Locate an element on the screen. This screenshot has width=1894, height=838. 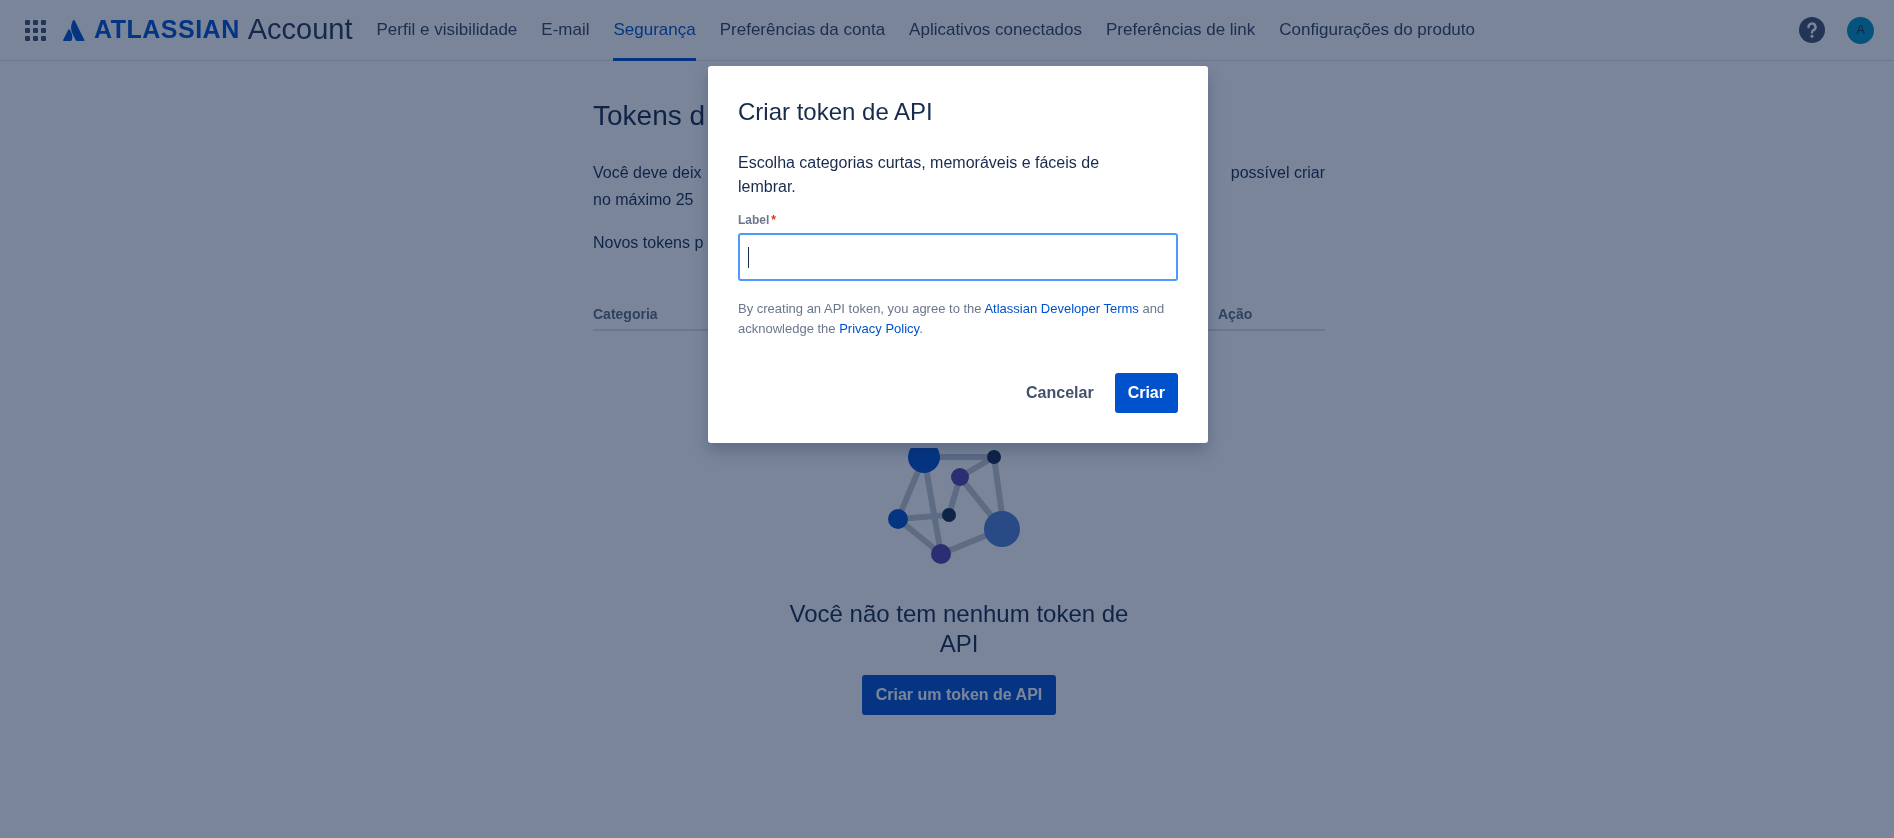
nav-tab: Segurança is located at coordinates (654, 30).